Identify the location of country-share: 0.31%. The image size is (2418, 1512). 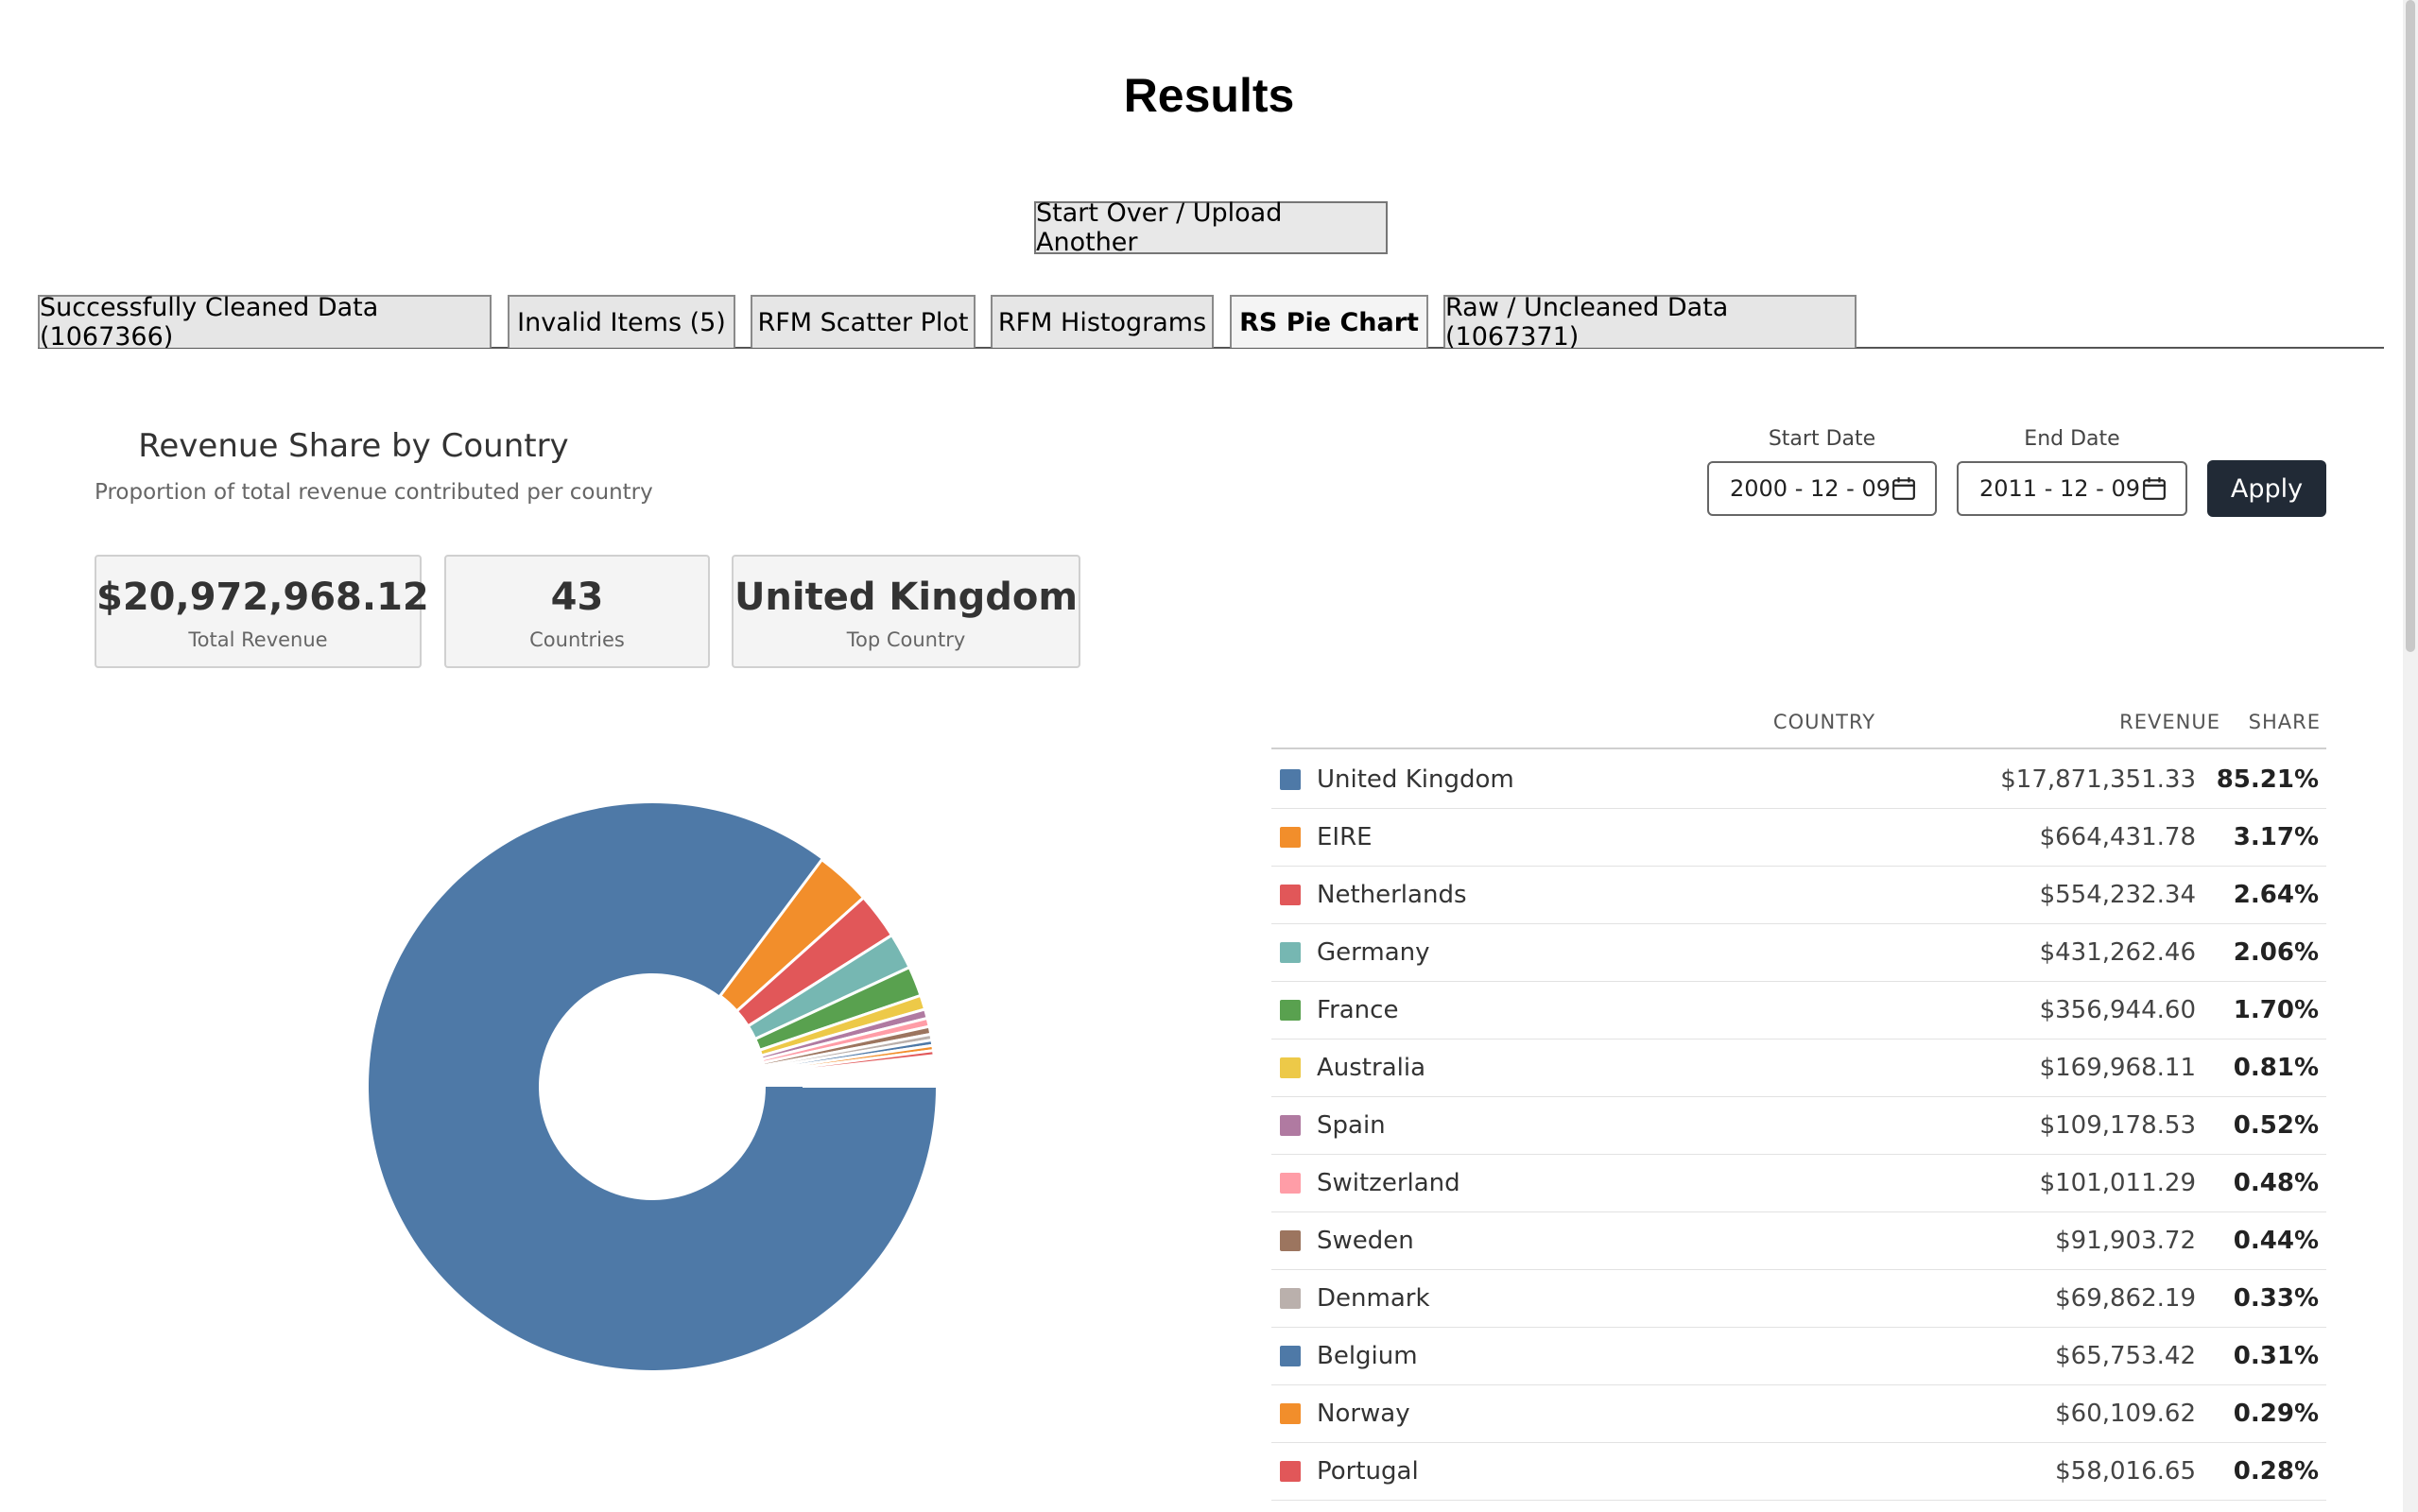
(2276, 1356).